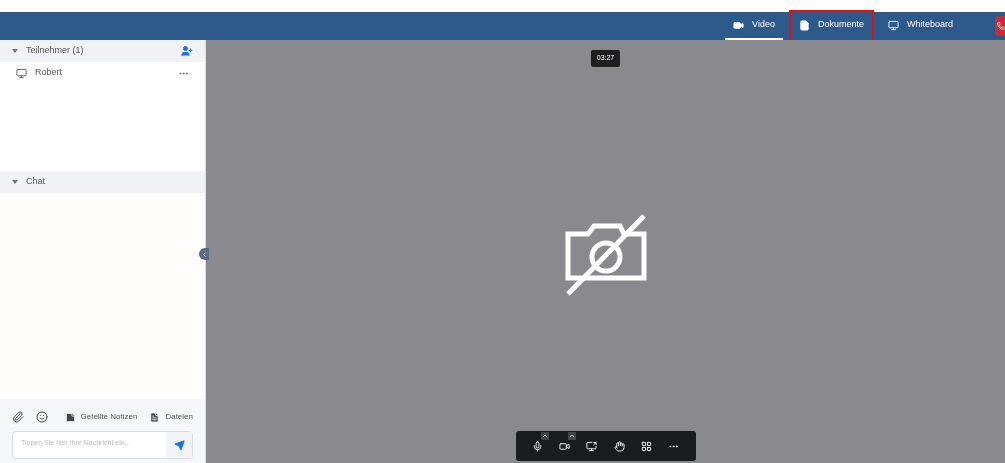 The height and width of the screenshot is (463, 1005). I want to click on send-icon, so click(179, 445).